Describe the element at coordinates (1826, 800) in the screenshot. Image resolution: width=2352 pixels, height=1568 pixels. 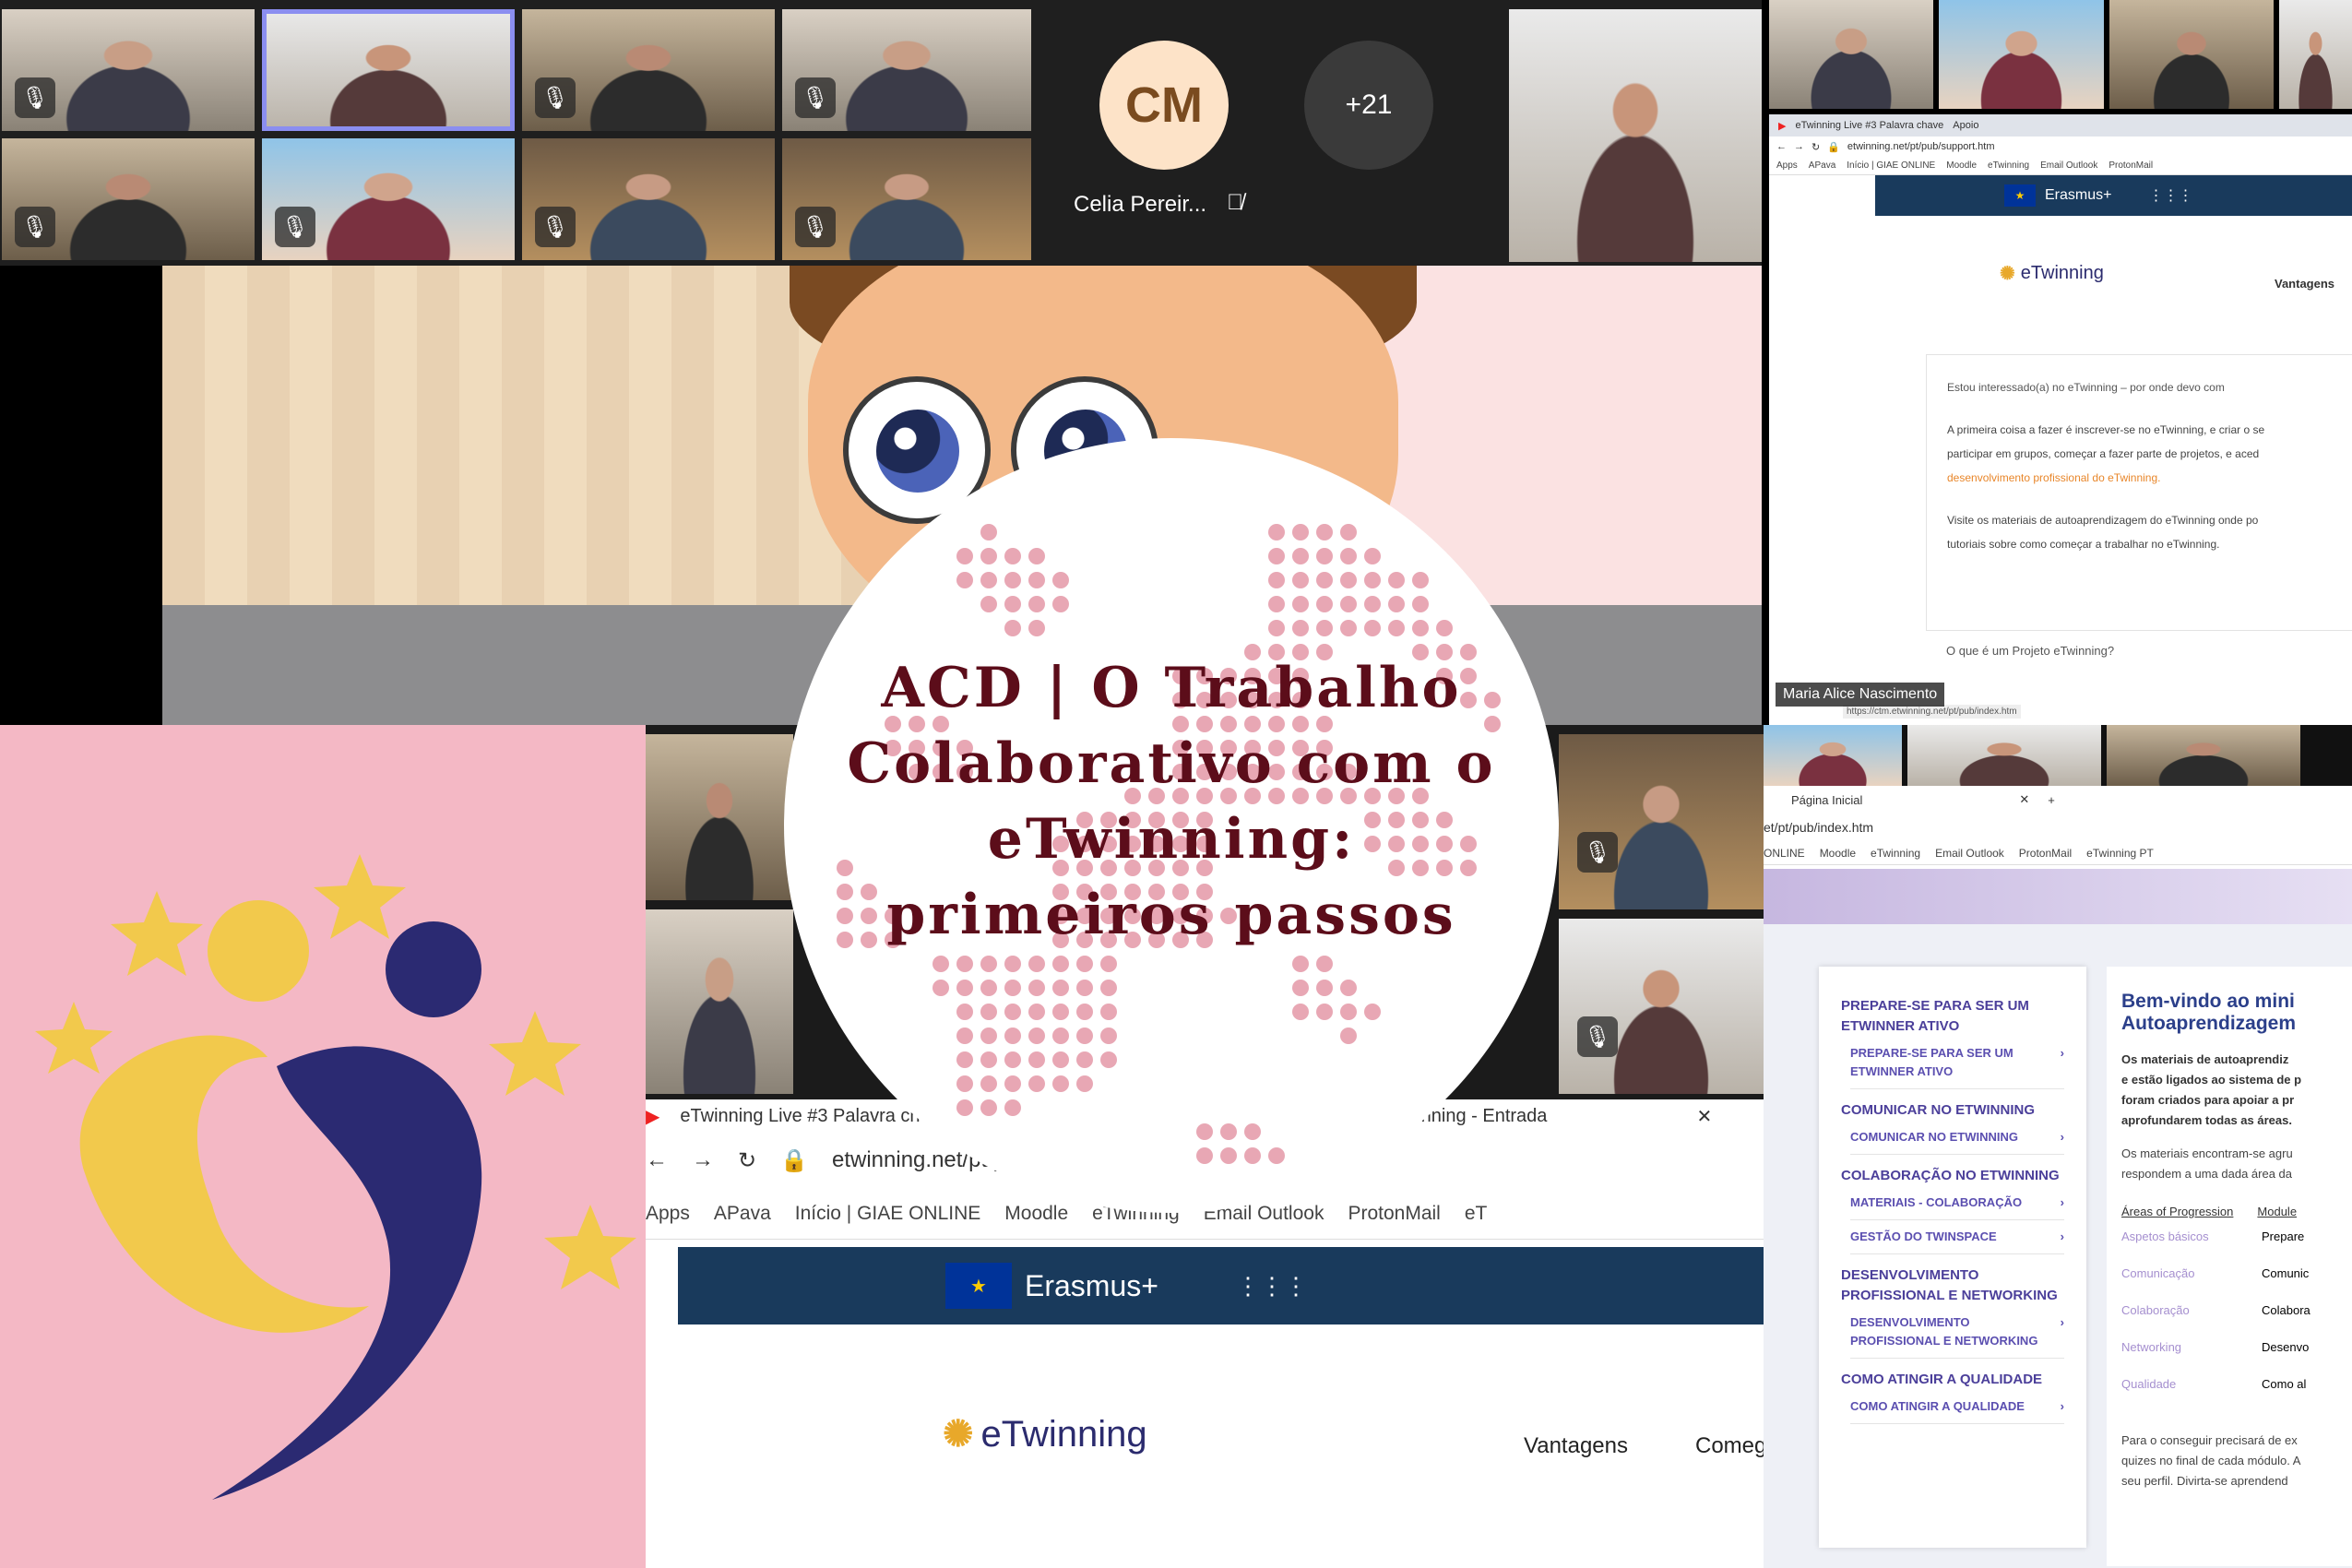
I see `tab-home: Página Inicial` at that location.